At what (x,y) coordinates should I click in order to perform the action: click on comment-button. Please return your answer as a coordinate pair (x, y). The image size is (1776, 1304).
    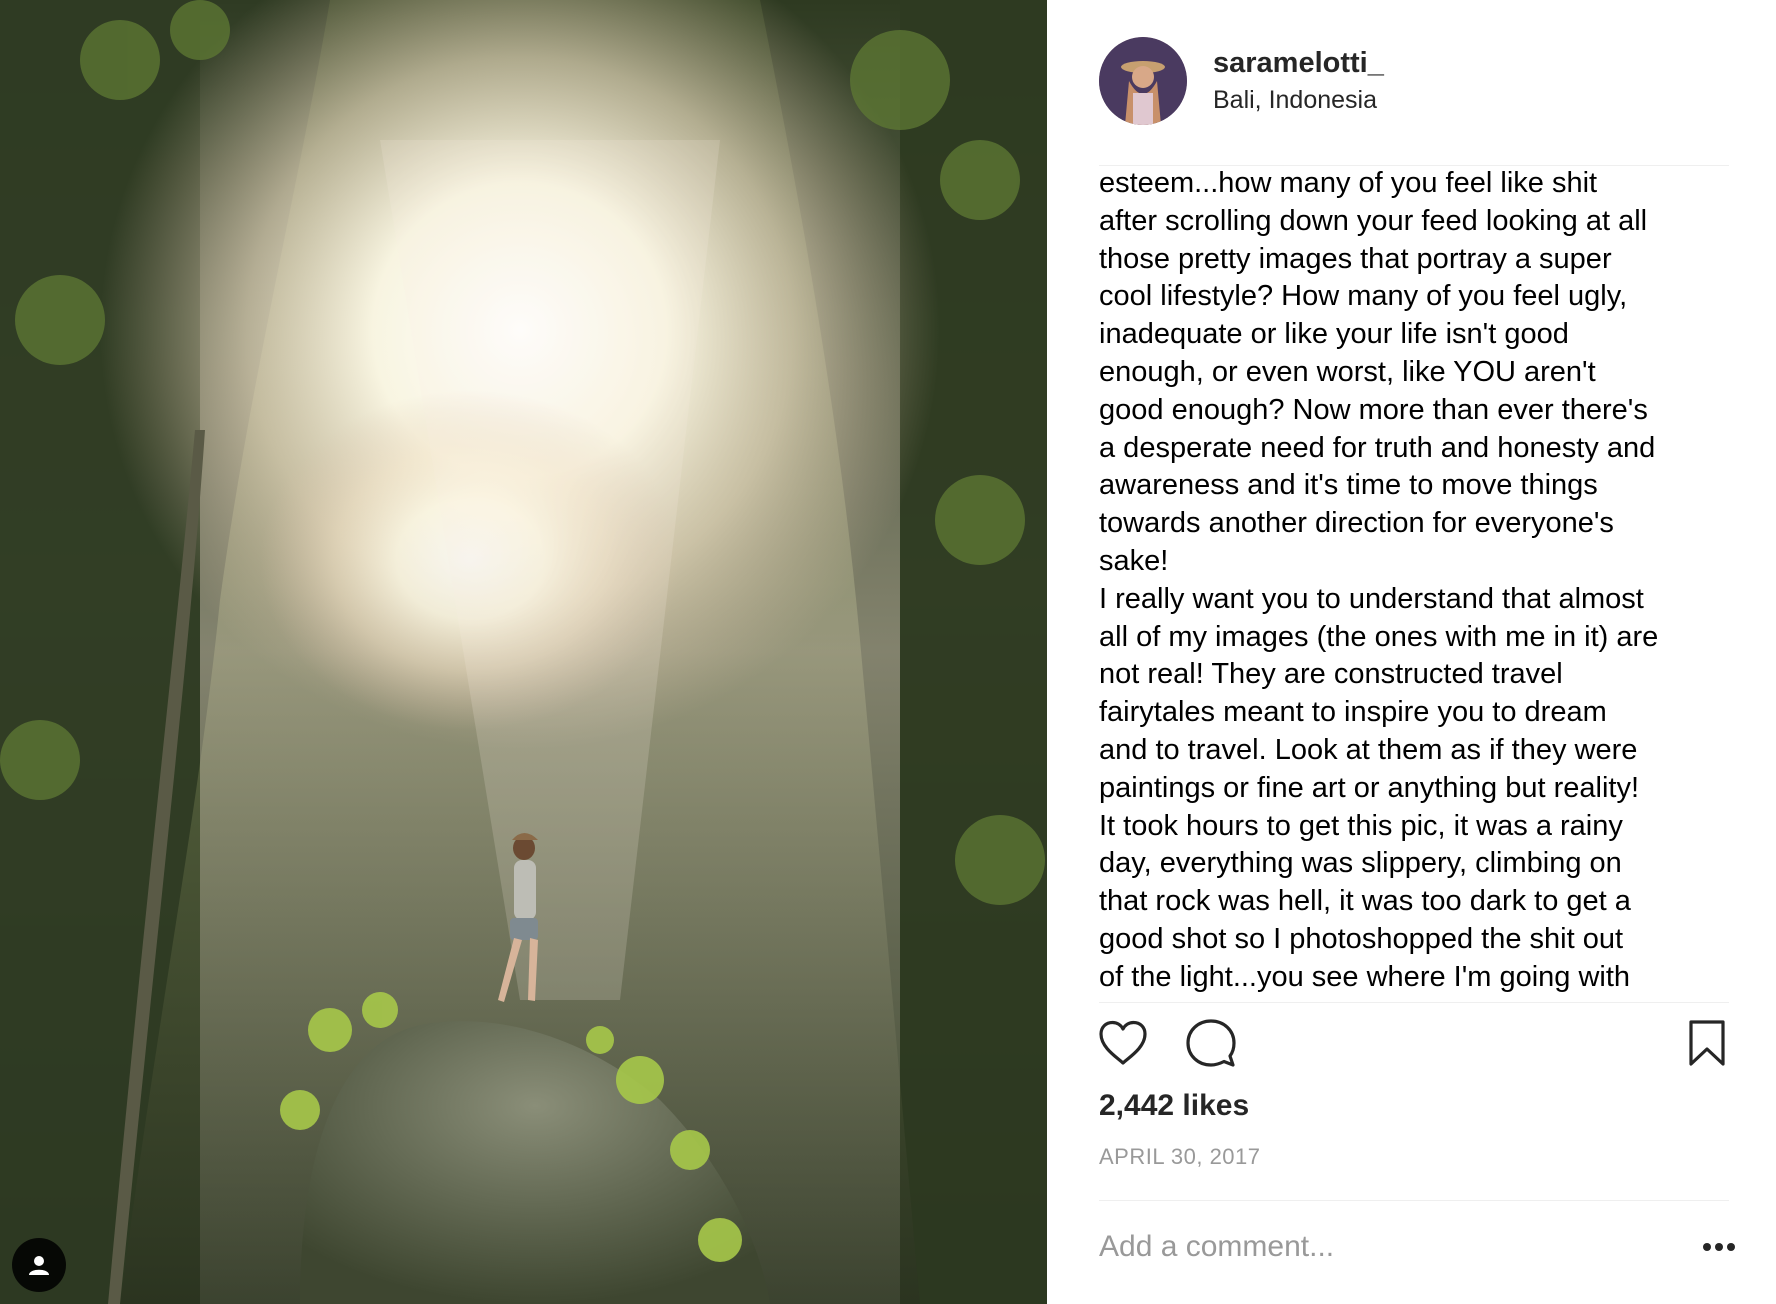
    Looking at the image, I should click on (1211, 1043).